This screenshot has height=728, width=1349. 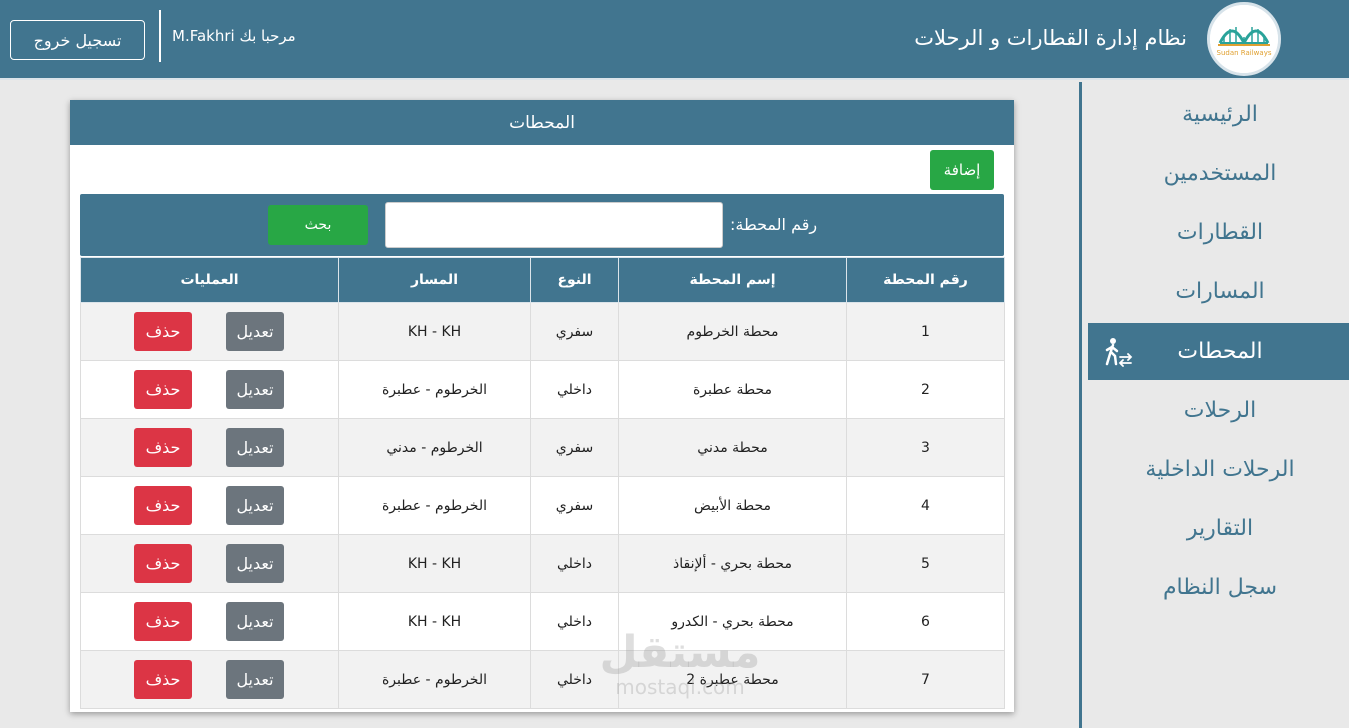 I want to click on sidebar-item-stations: المحطات, so click(x=1218, y=351).